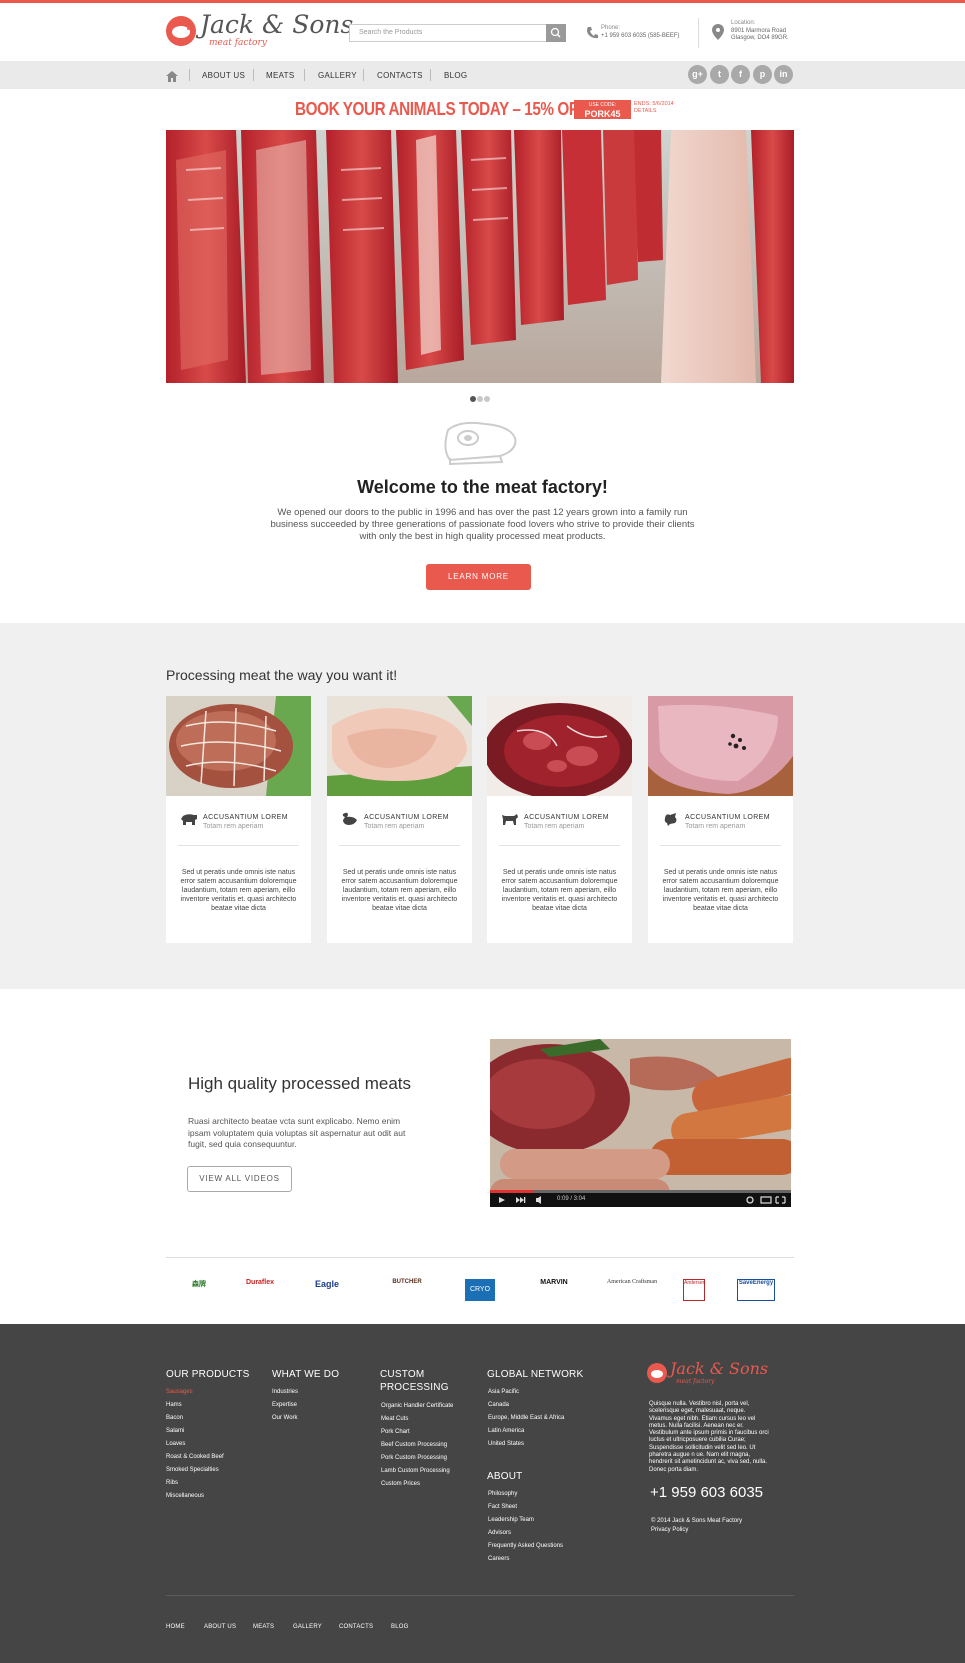  What do you see at coordinates (407, 1290) in the screenshot?
I see `brand-logo-butcher: BUTCHER` at bounding box center [407, 1290].